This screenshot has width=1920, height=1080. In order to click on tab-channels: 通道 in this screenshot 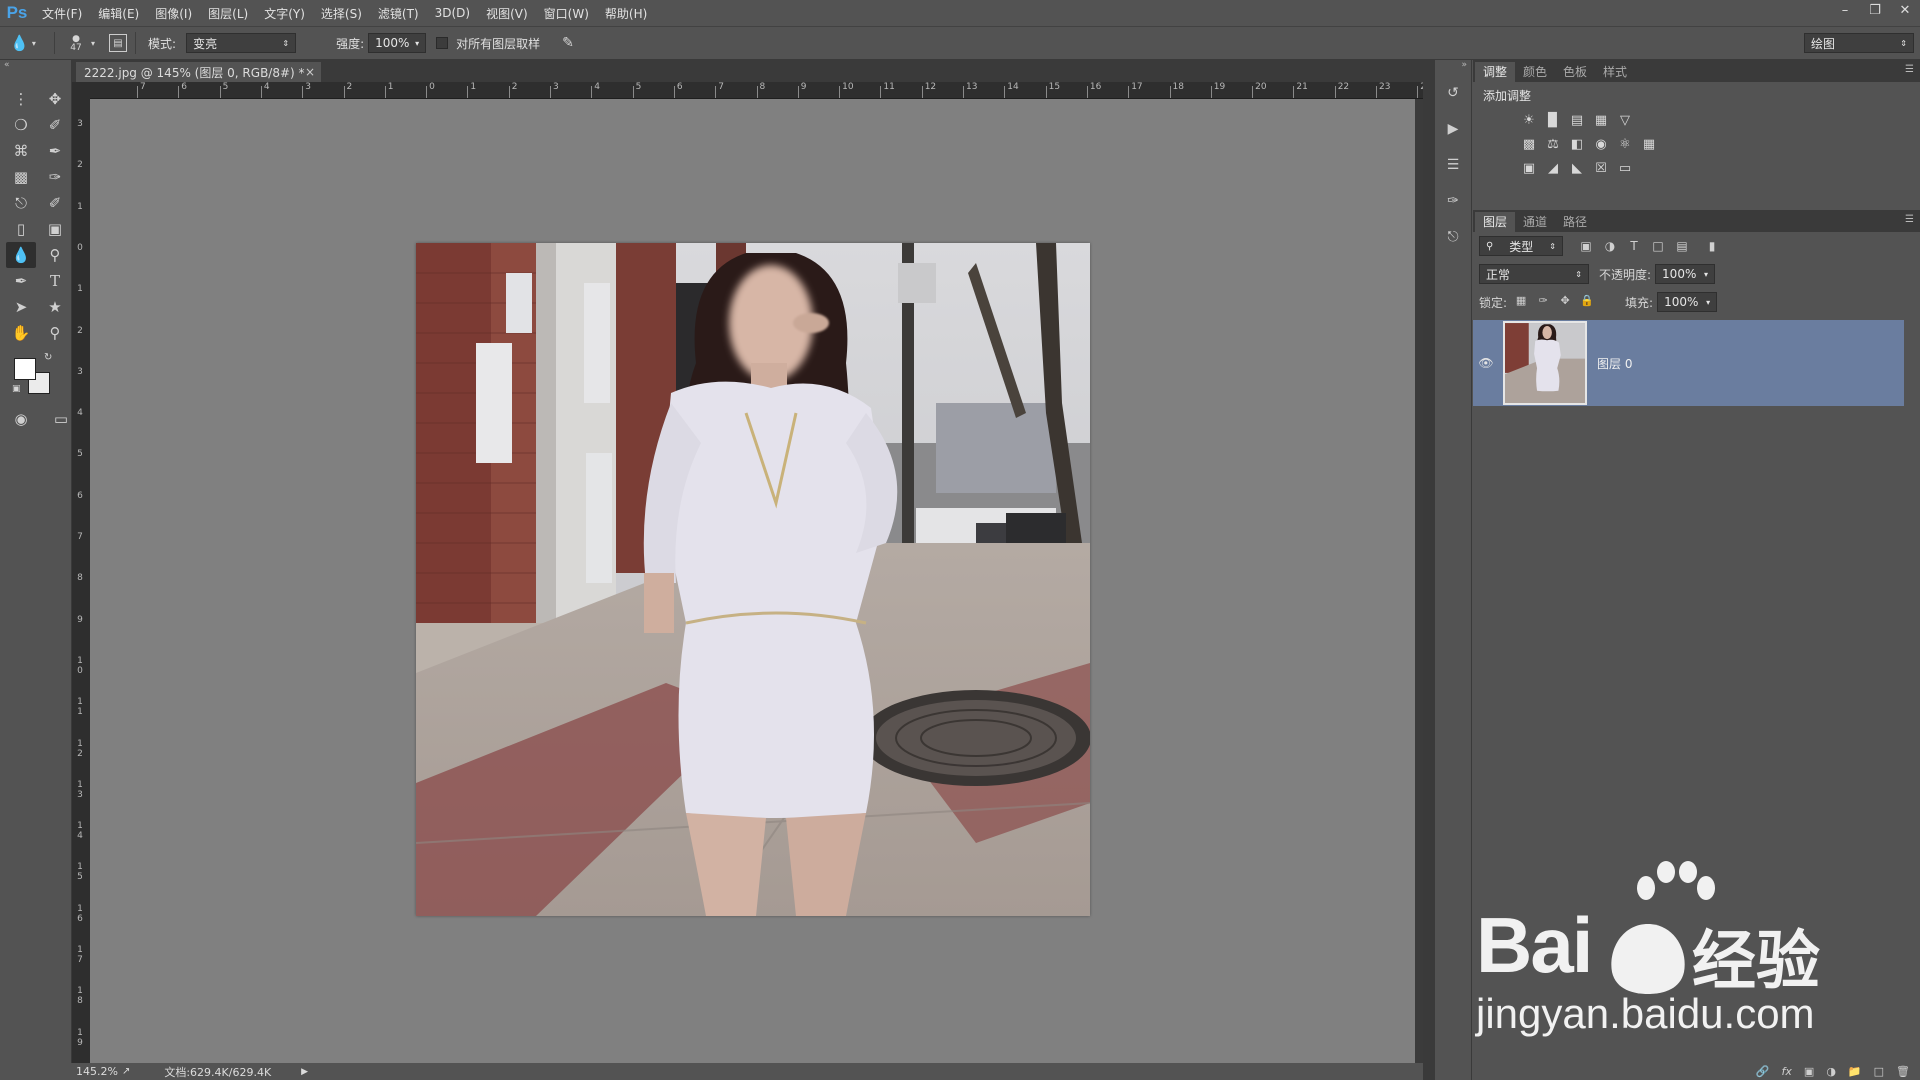, I will do `click(1535, 222)`.